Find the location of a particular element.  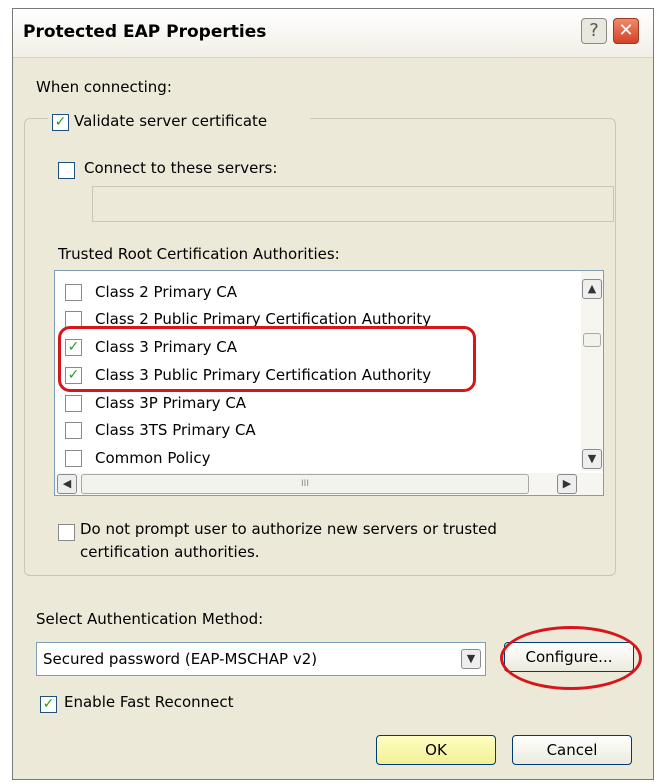

server-names-field is located at coordinates (353, 204).